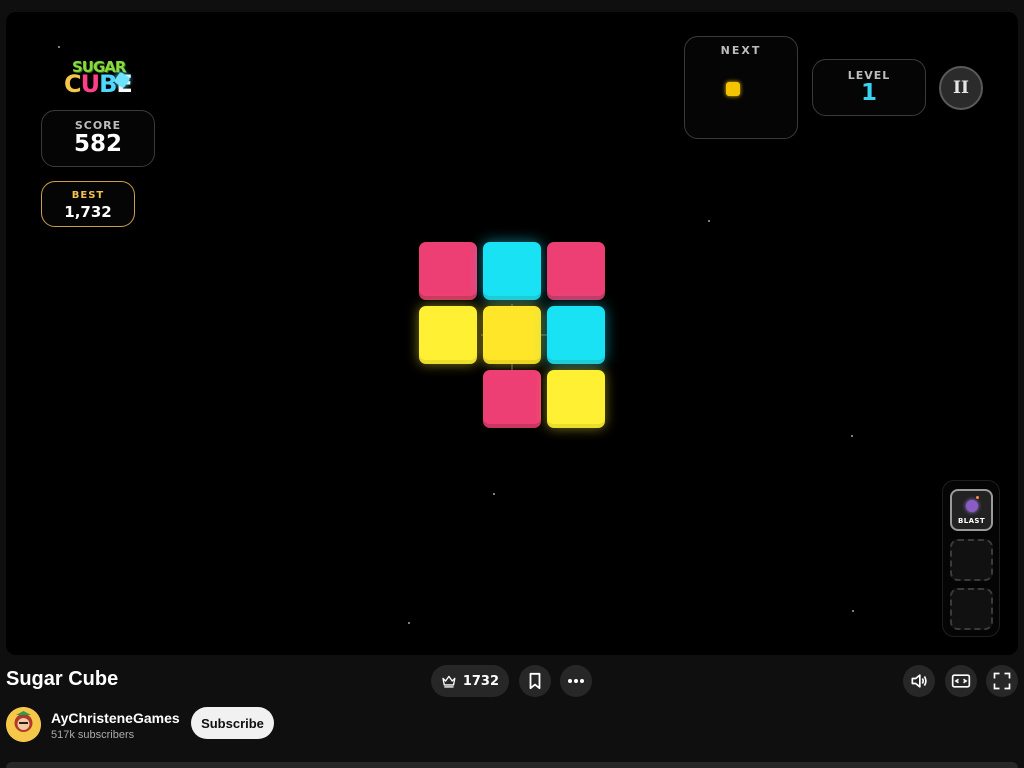 The height and width of the screenshot is (768, 1024). Describe the element at coordinates (972, 506) in the screenshot. I see `bomb-icon` at that location.